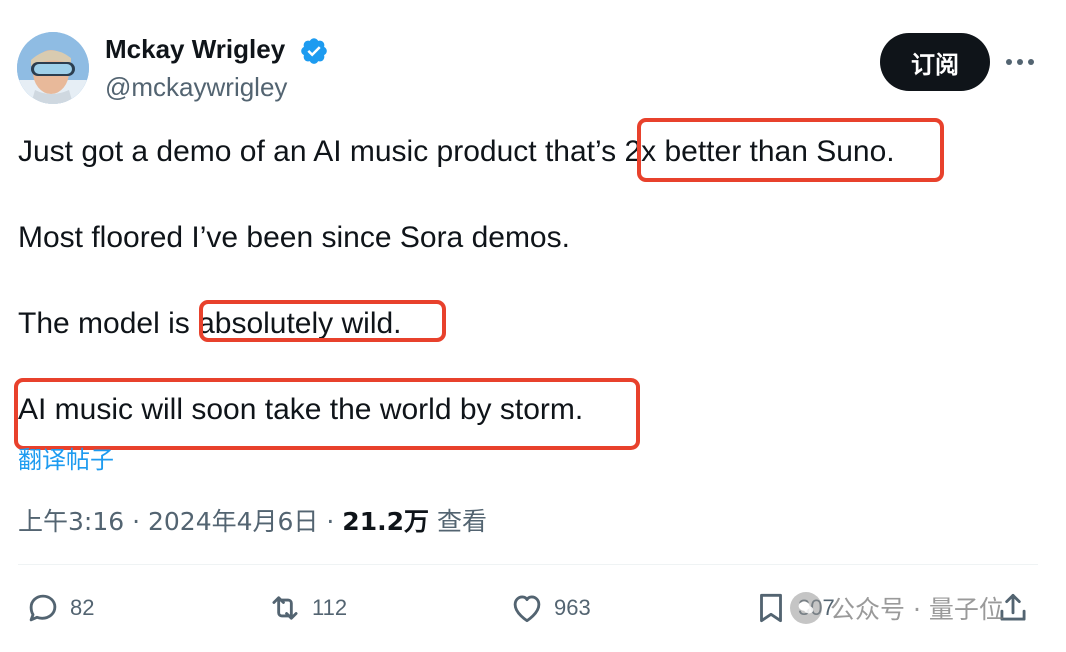 The height and width of the screenshot is (652, 1066). What do you see at coordinates (527, 609) in the screenshot?
I see `heart-icon` at bounding box center [527, 609].